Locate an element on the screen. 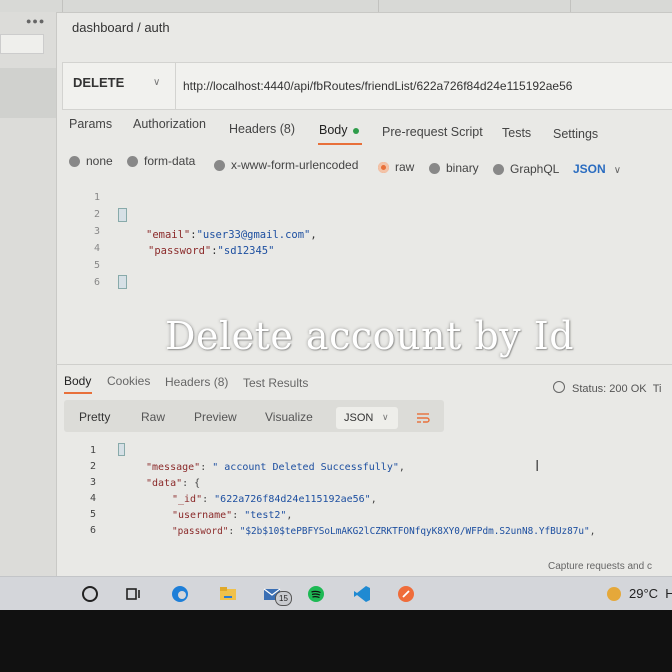 This screenshot has height=672, width=672. wrap-lines-icon is located at coordinates (423, 418).